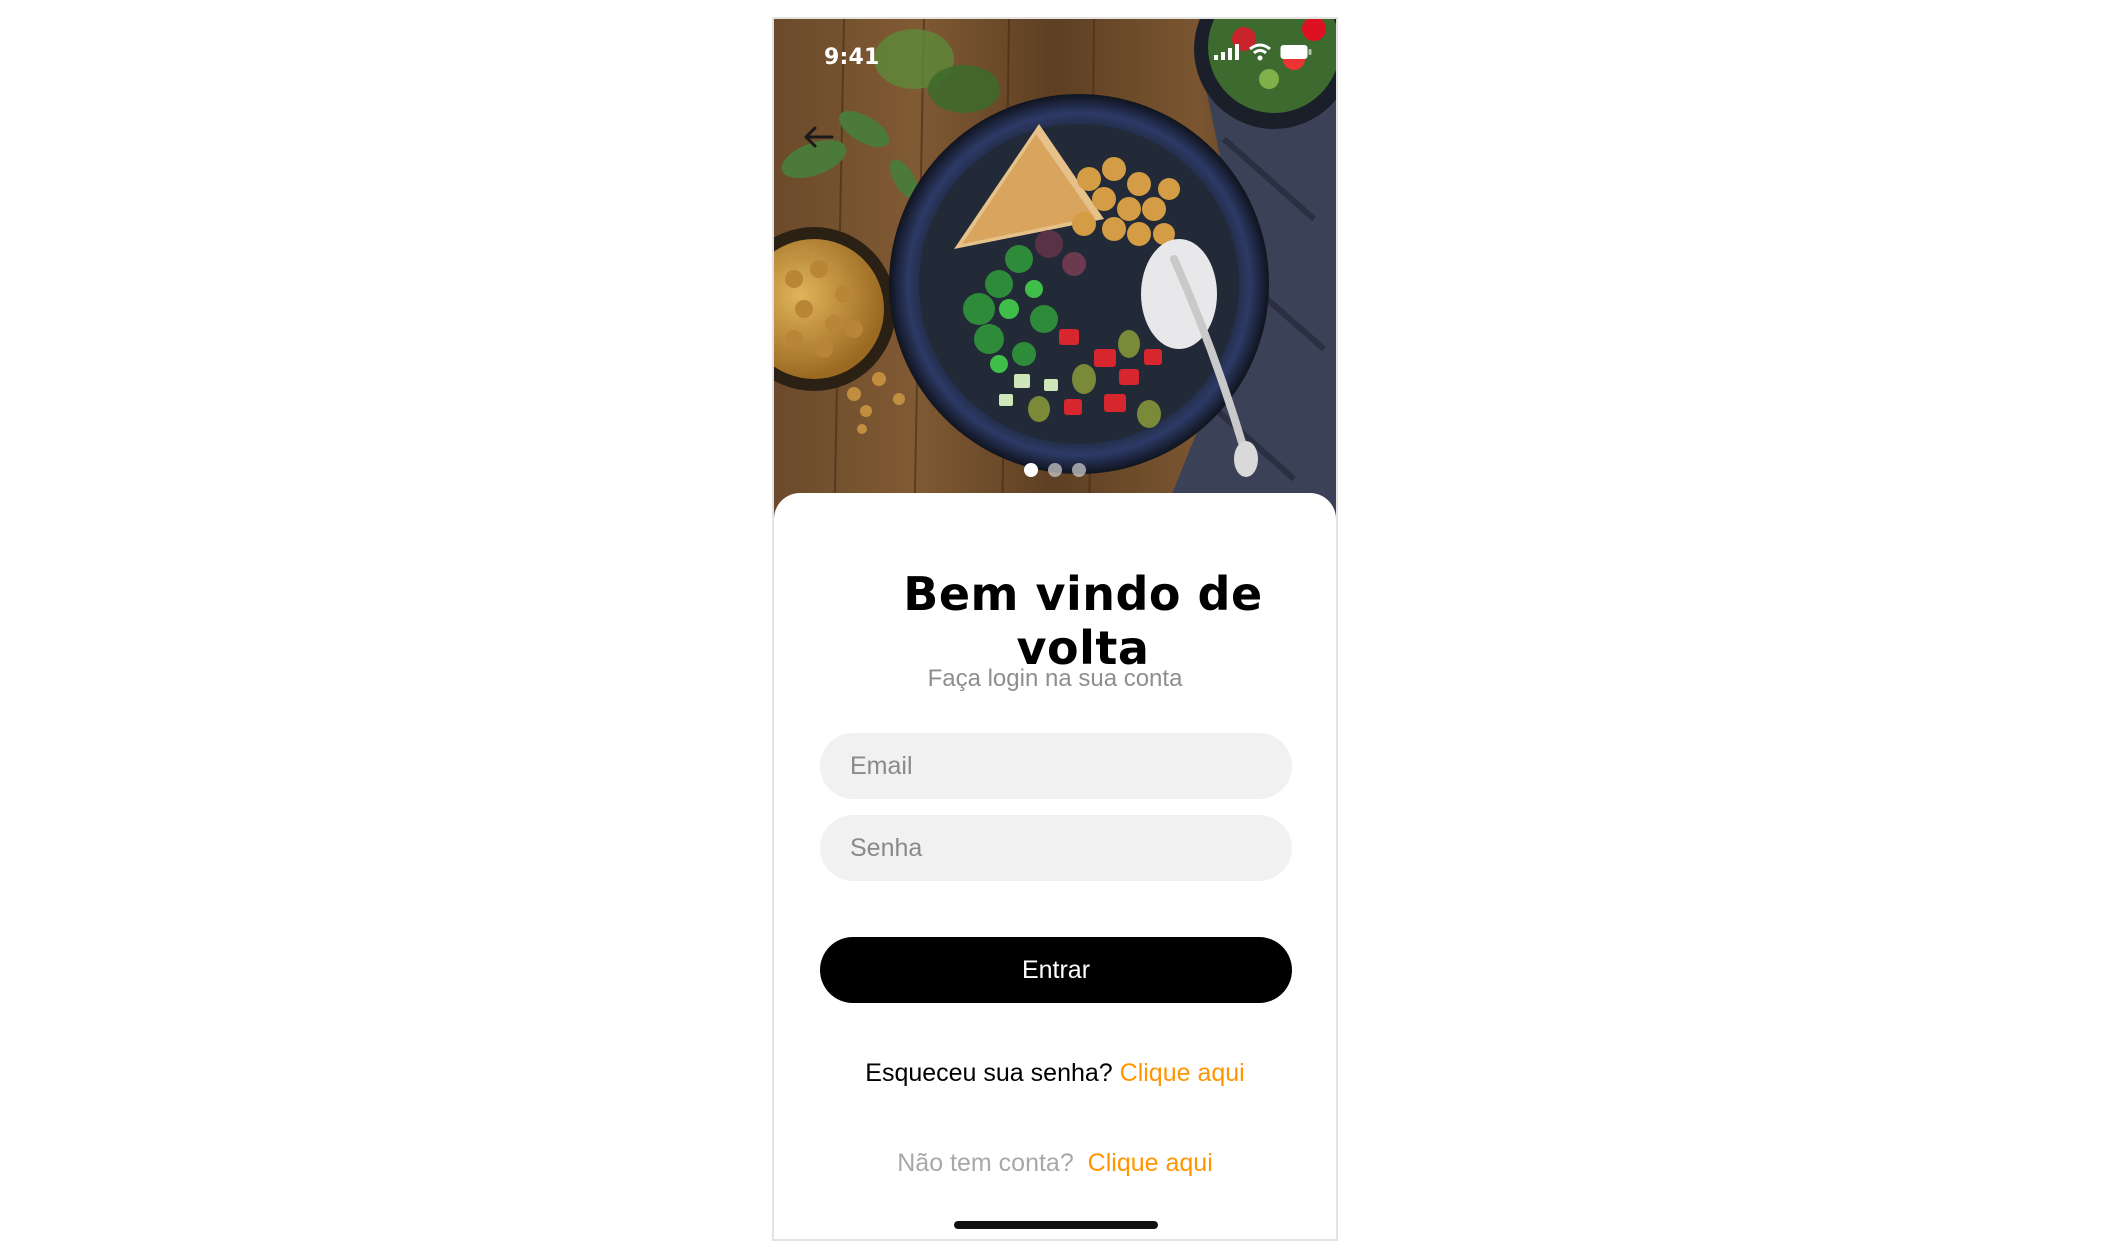  I want to click on signup-row: Não tem conta? Clique aqui, so click(1055, 1163).